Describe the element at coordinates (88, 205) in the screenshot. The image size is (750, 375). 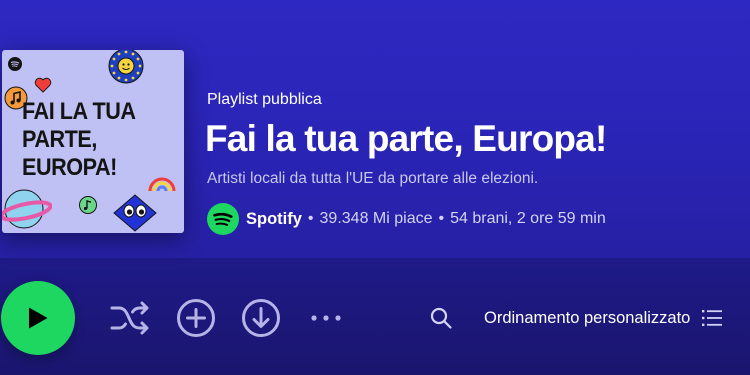
I see `music-note-small-sticker-icon` at that location.